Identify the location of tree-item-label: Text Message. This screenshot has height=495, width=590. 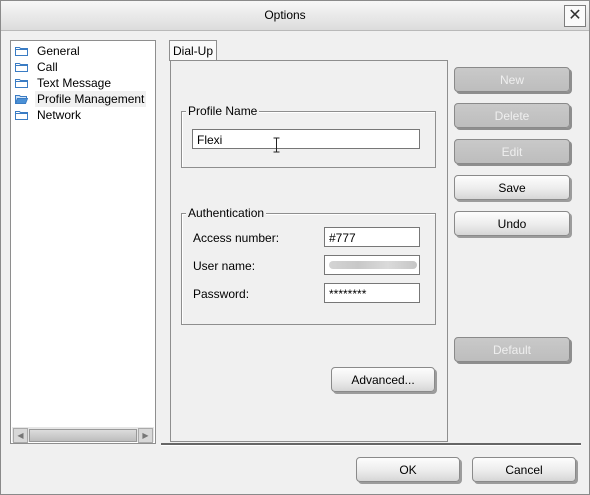
(74, 83).